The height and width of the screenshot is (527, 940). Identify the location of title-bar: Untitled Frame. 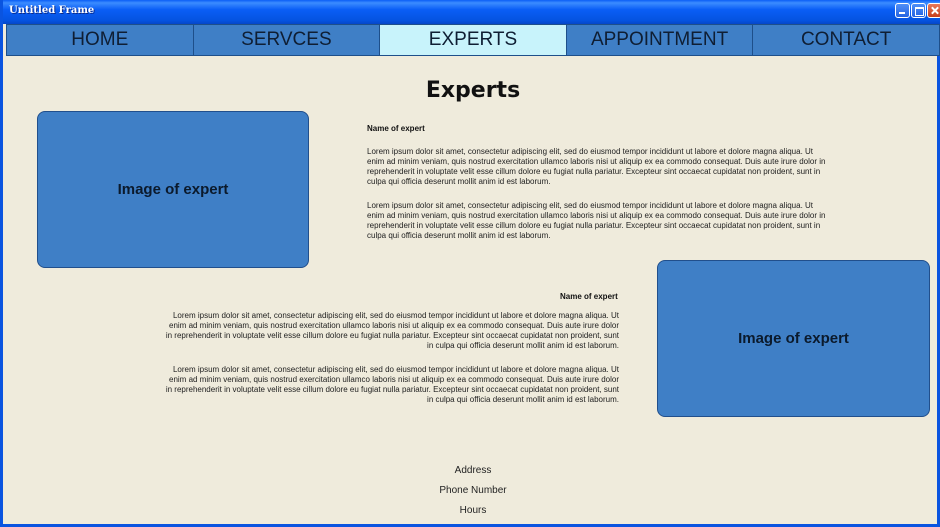
(471, 12).